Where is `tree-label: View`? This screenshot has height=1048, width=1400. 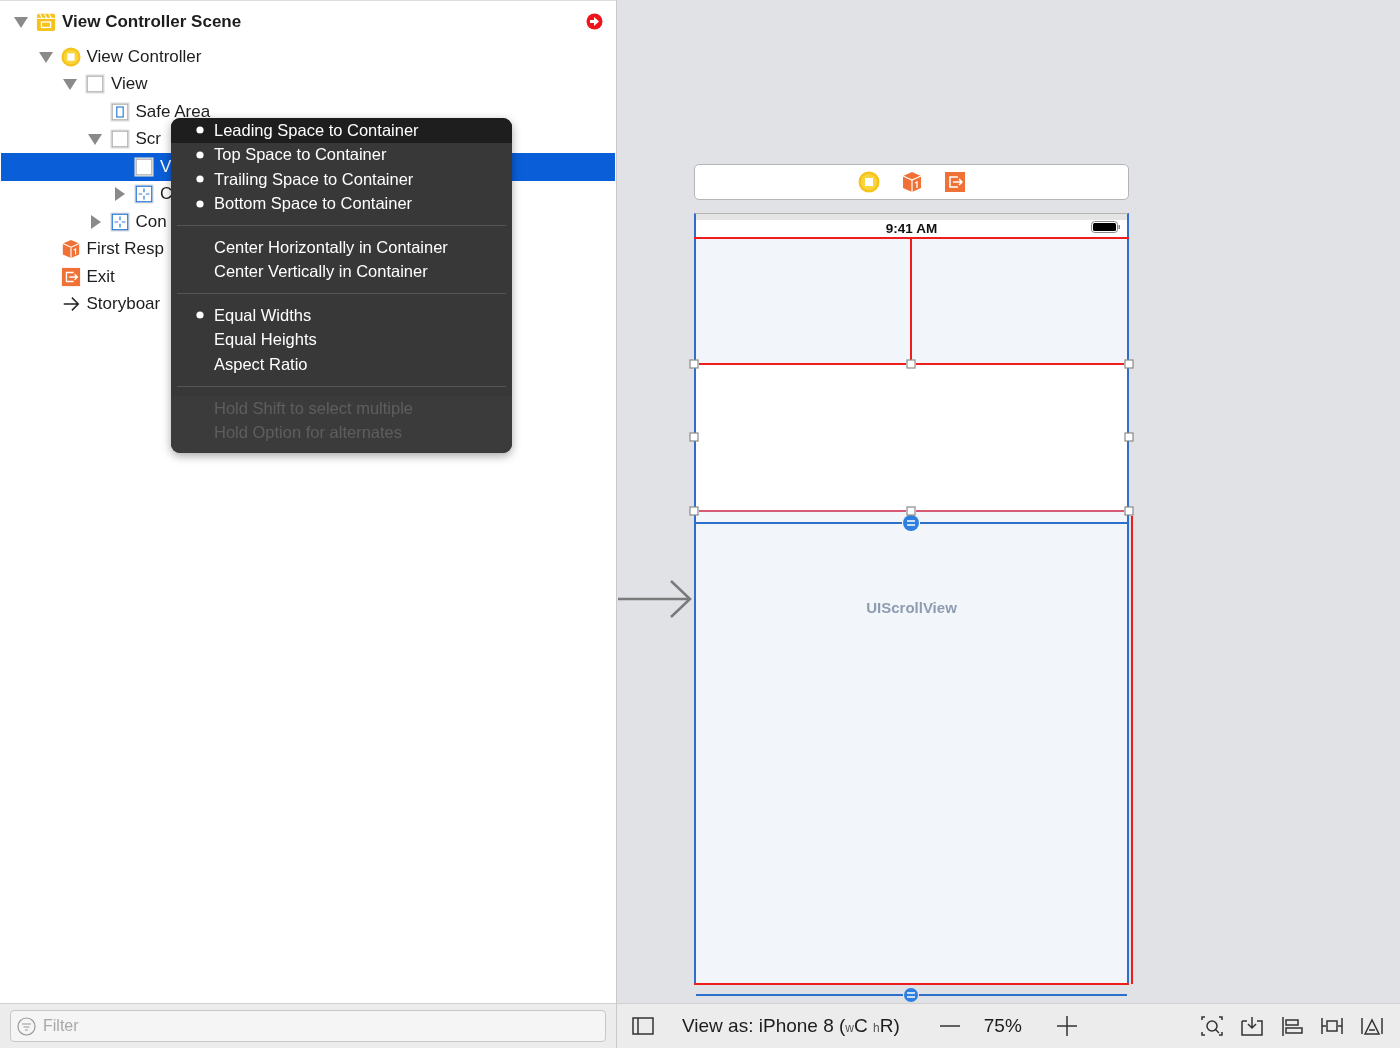 tree-label: View is located at coordinates (129, 84).